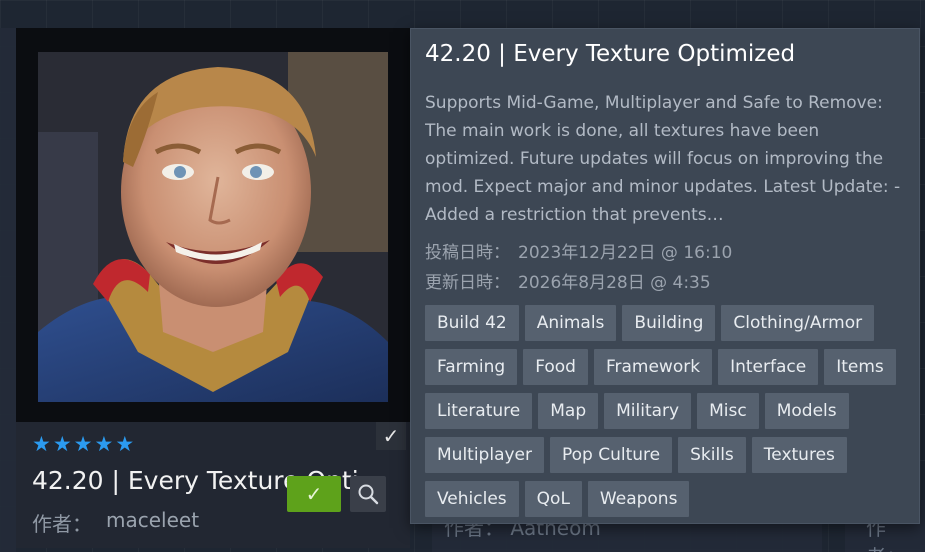 The height and width of the screenshot is (552, 925). What do you see at coordinates (467, 253) in the screenshot?
I see `posted-label: 投稿日時：` at bounding box center [467, 253].